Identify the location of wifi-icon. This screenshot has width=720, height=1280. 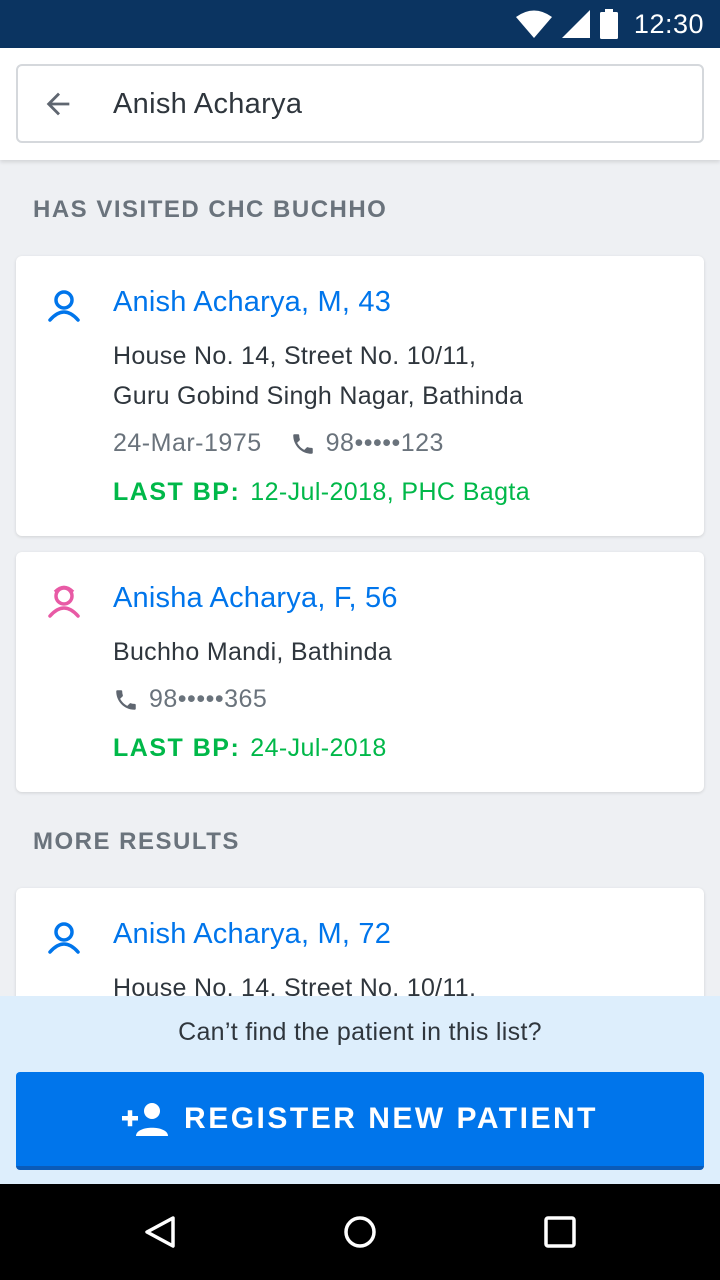
(533, 24).